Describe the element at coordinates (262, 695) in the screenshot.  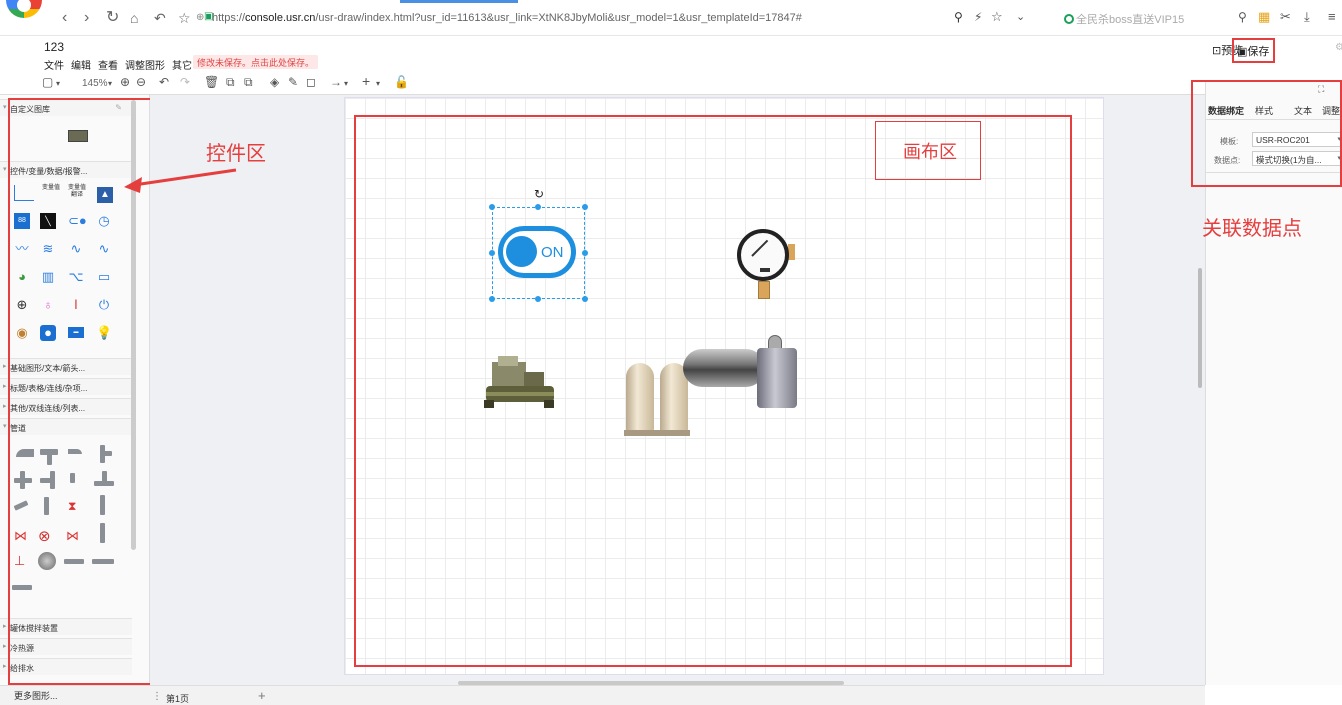
I see `add-page-icon: +` at that location.